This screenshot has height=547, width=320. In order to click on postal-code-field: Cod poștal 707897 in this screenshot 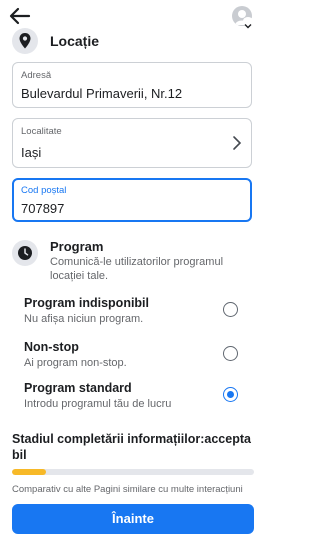, I will do `click(132, 200)`.